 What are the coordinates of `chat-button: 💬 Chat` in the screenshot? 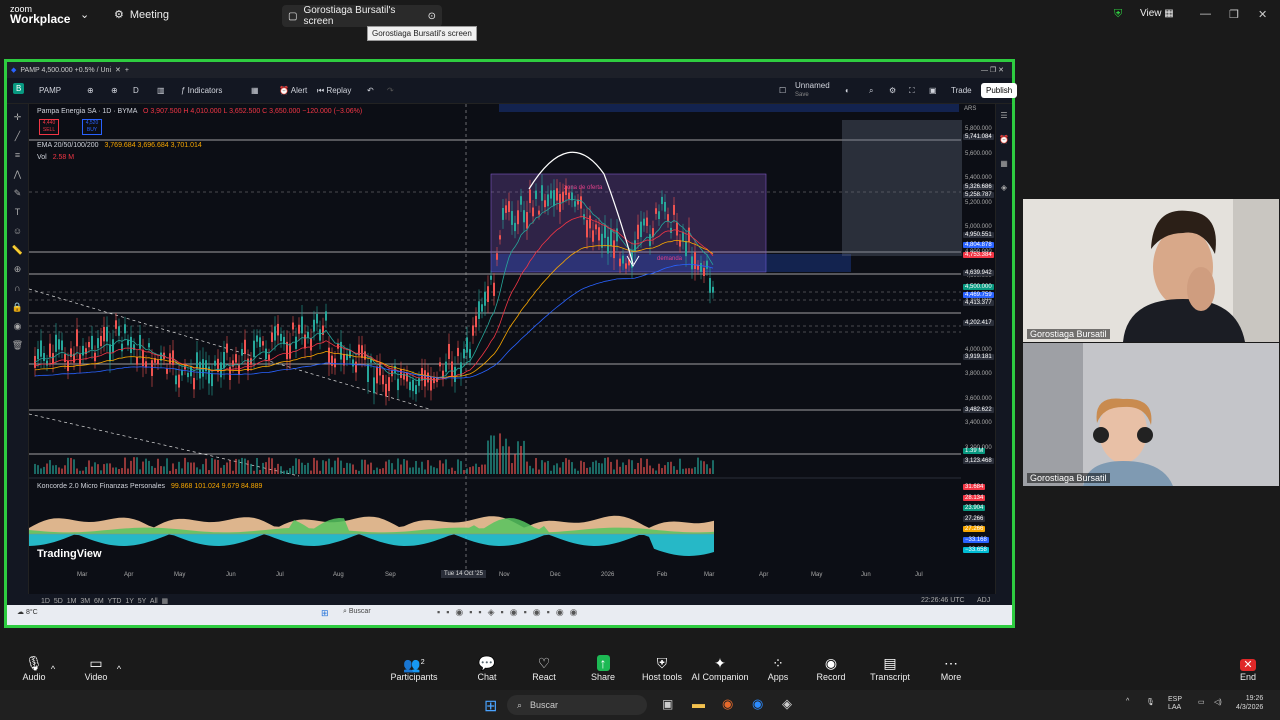 It's located at (487, 668).